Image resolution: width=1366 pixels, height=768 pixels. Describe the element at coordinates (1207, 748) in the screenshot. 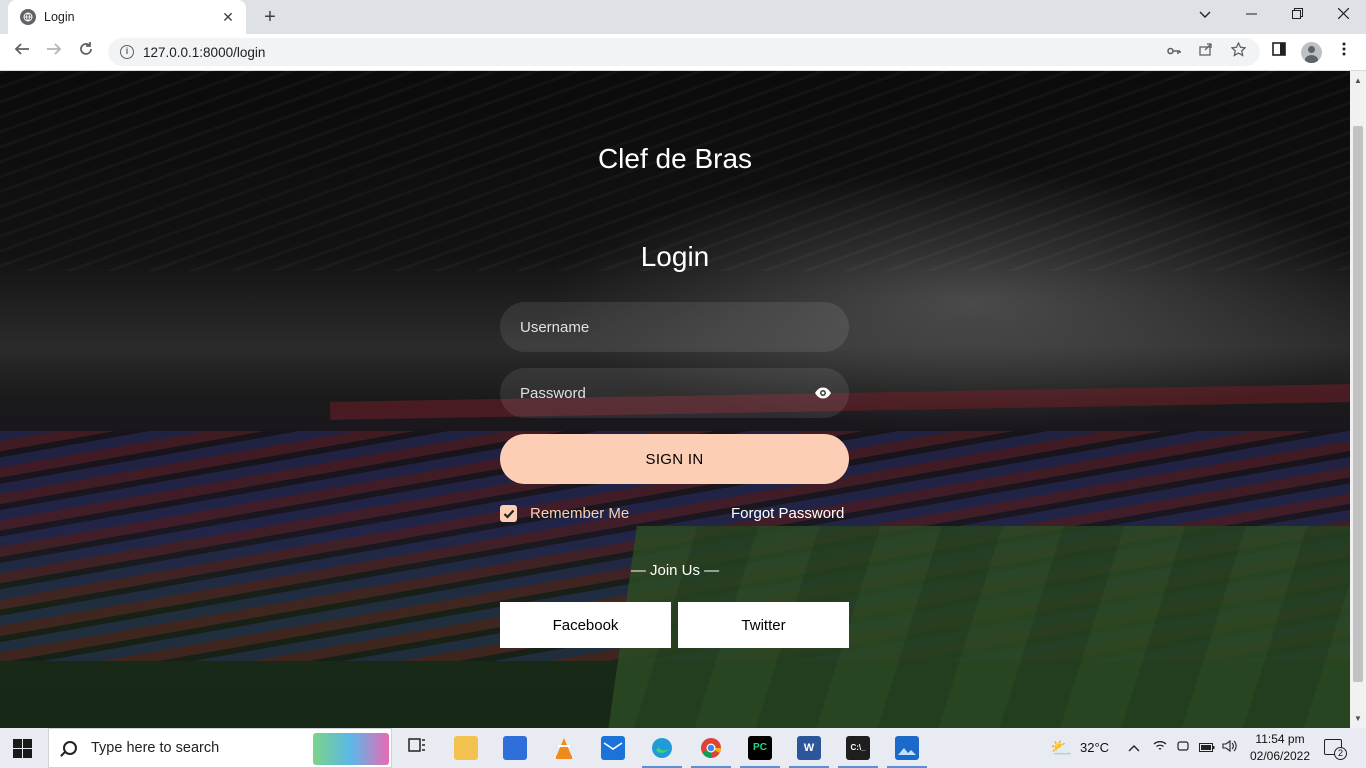

I see `battery-icon` at that location.